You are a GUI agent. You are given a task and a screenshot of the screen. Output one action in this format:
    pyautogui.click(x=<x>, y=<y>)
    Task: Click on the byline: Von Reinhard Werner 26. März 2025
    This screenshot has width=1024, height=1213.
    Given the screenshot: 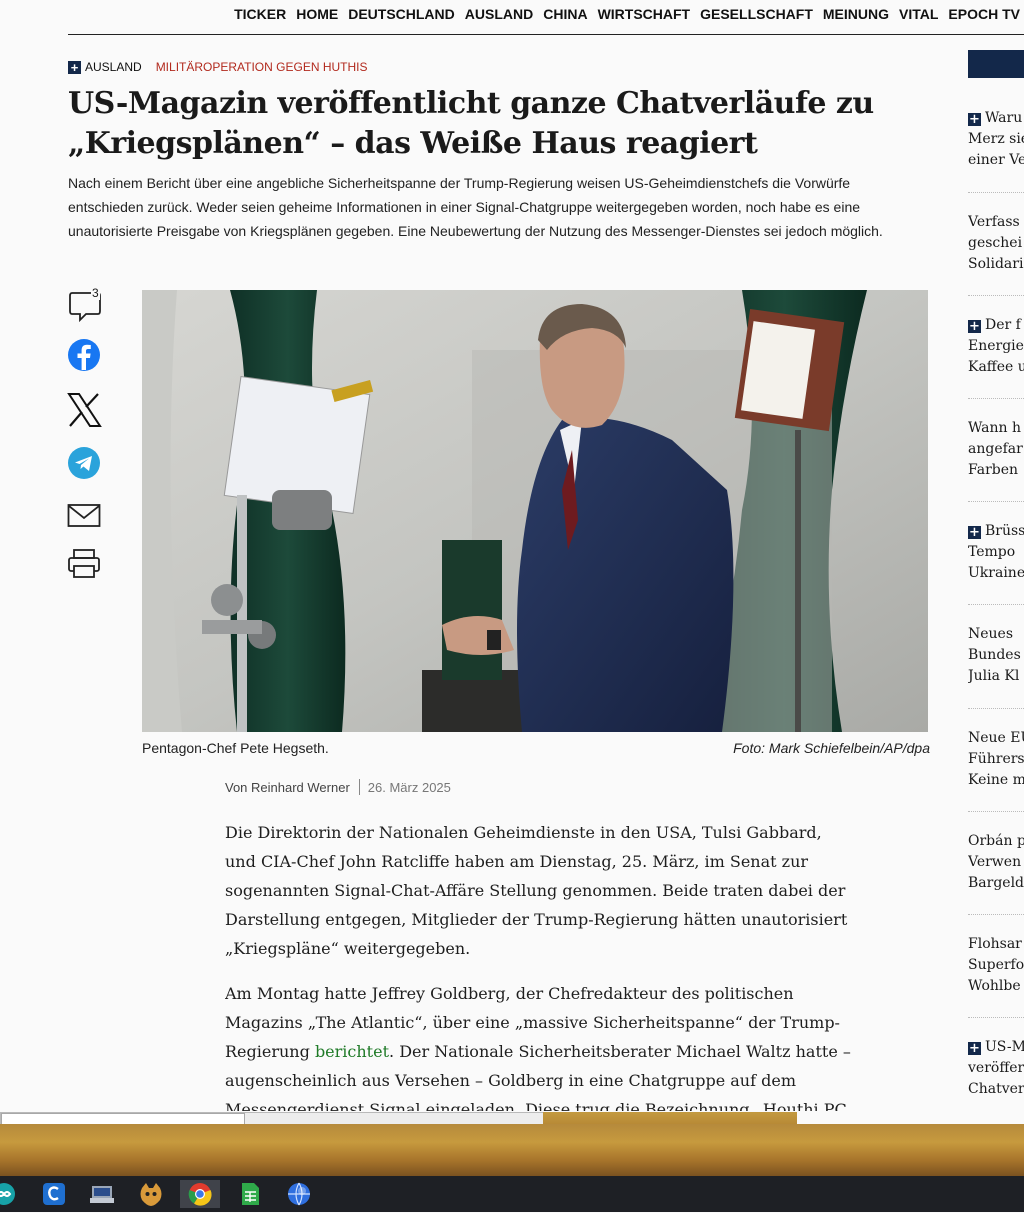 What is the action you would take?
    pyautogui.click(x=338, y=787)
    